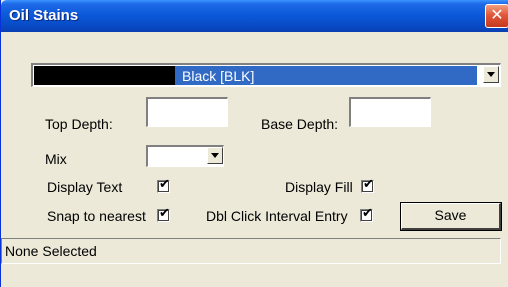 This screenshot has height=287, width=508. I want to click on dbl-click-interval-entry-checkbox: ✔, so click(366, 214).